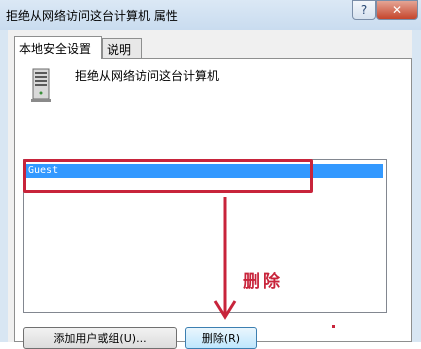 Image resolution: width=421 pixels, height=349 pixels. Describe the element at coordinates (92, 16) in the screenshot. I see `window-title: 拒绝从网络访问这台计算机 属性` at that location.